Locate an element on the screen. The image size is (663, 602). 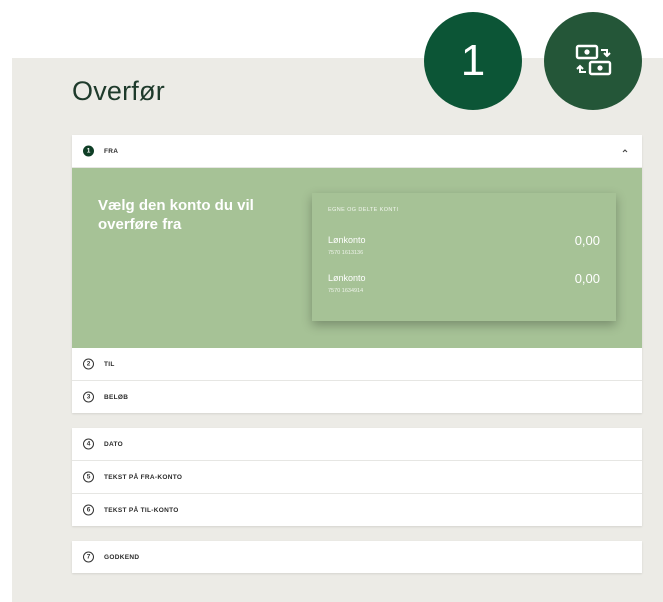
step-tekst-til-konto: 6 TEKST PÅ TIL-KONTO is located at coordinates (357, 510).